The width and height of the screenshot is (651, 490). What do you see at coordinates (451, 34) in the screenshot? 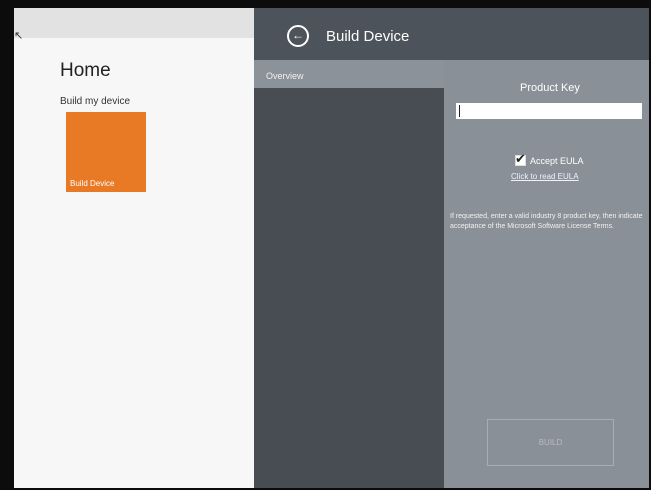
I see `pane-header: ← Build Device` at bounding box center [451, 34].